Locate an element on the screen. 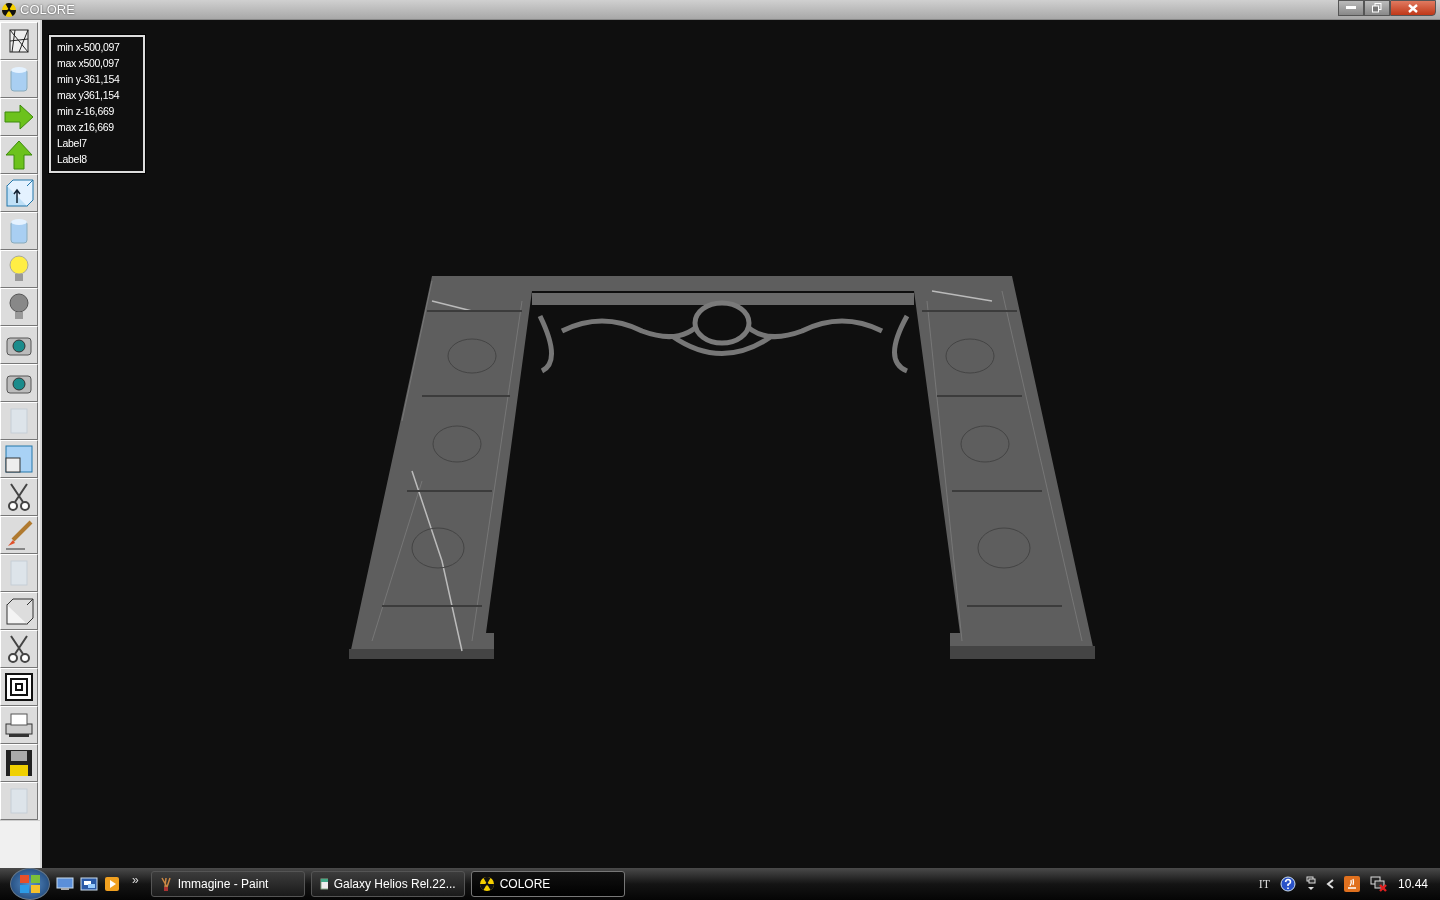 This screenshot has height=900, width=1440. start-button is located at coordinates (30, 884).